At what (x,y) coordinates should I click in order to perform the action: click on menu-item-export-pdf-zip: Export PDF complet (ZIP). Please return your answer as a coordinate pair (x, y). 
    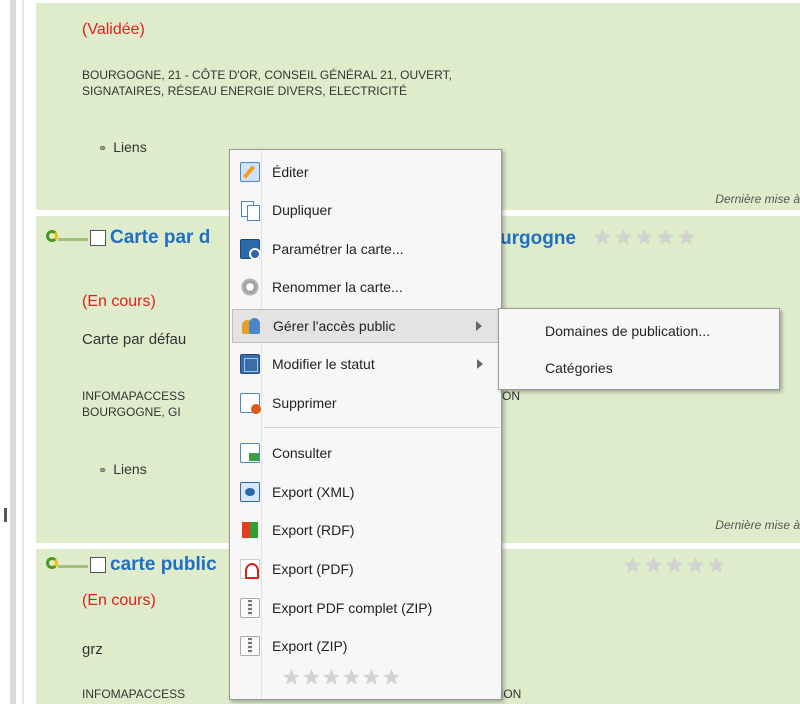
    Looking at the image, I should click on (365, 608).